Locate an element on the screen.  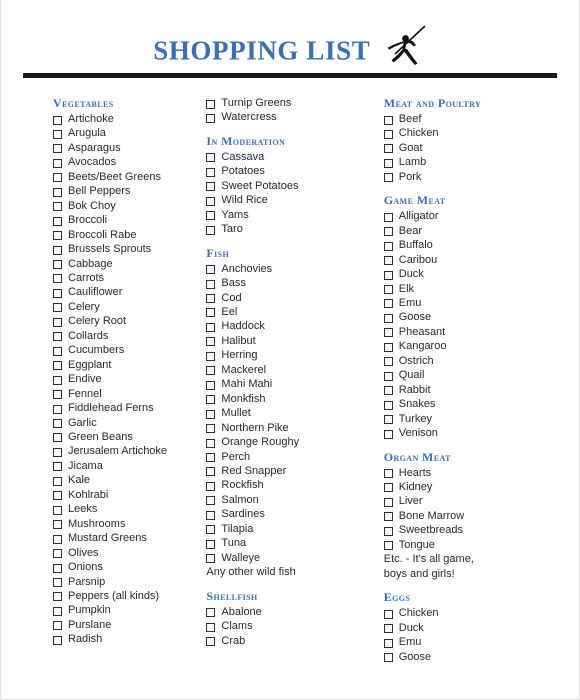
list-item: Beets/Beet Greens is located at coordinates (126, 177).